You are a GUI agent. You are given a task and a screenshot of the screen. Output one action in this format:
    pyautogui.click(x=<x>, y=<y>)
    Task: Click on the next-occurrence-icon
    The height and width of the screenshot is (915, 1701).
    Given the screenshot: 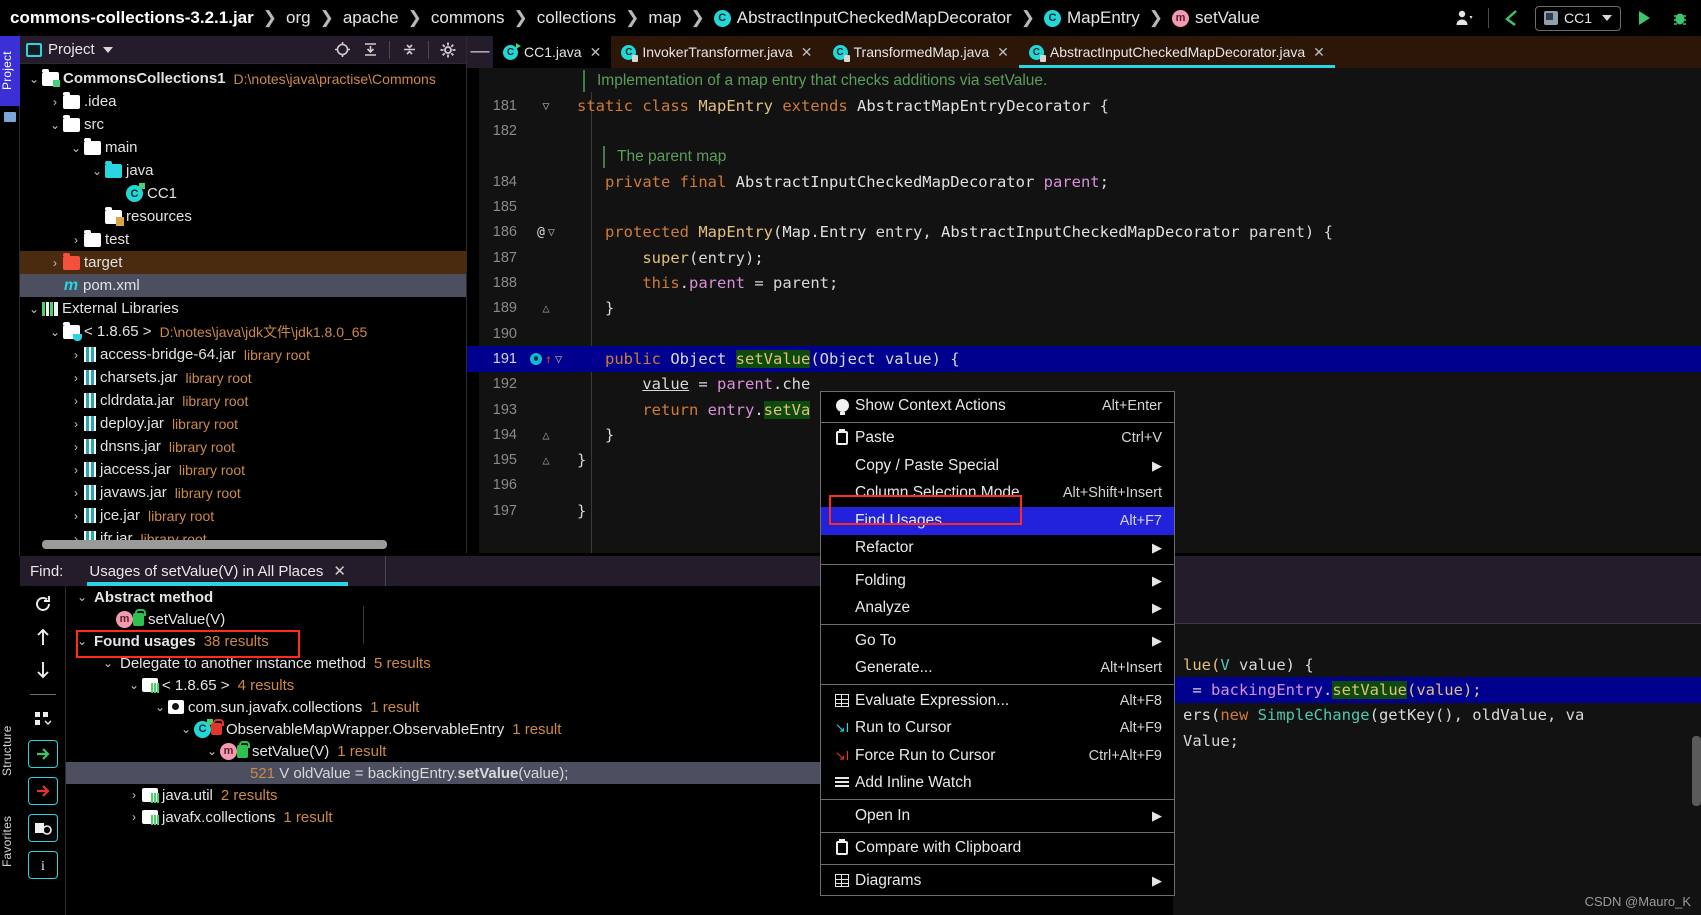 What is the action you would take?
    pyautogui.click(x=43, y=670)
    